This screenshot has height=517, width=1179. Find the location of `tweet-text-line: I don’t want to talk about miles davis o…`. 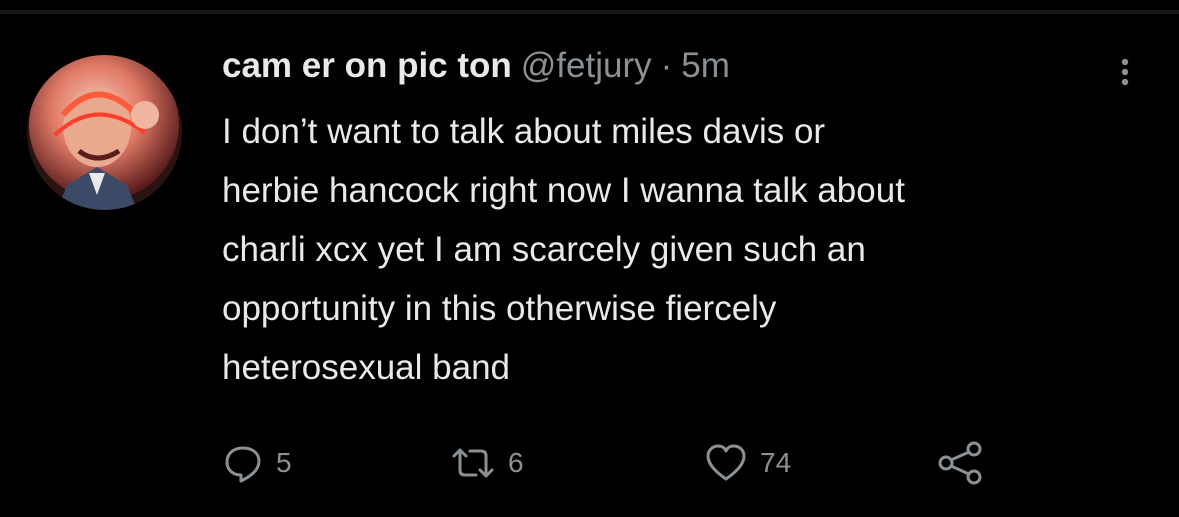

tweet-text-line: I don’t want to talk about miles davis o… is located at coordinates (524, 131).